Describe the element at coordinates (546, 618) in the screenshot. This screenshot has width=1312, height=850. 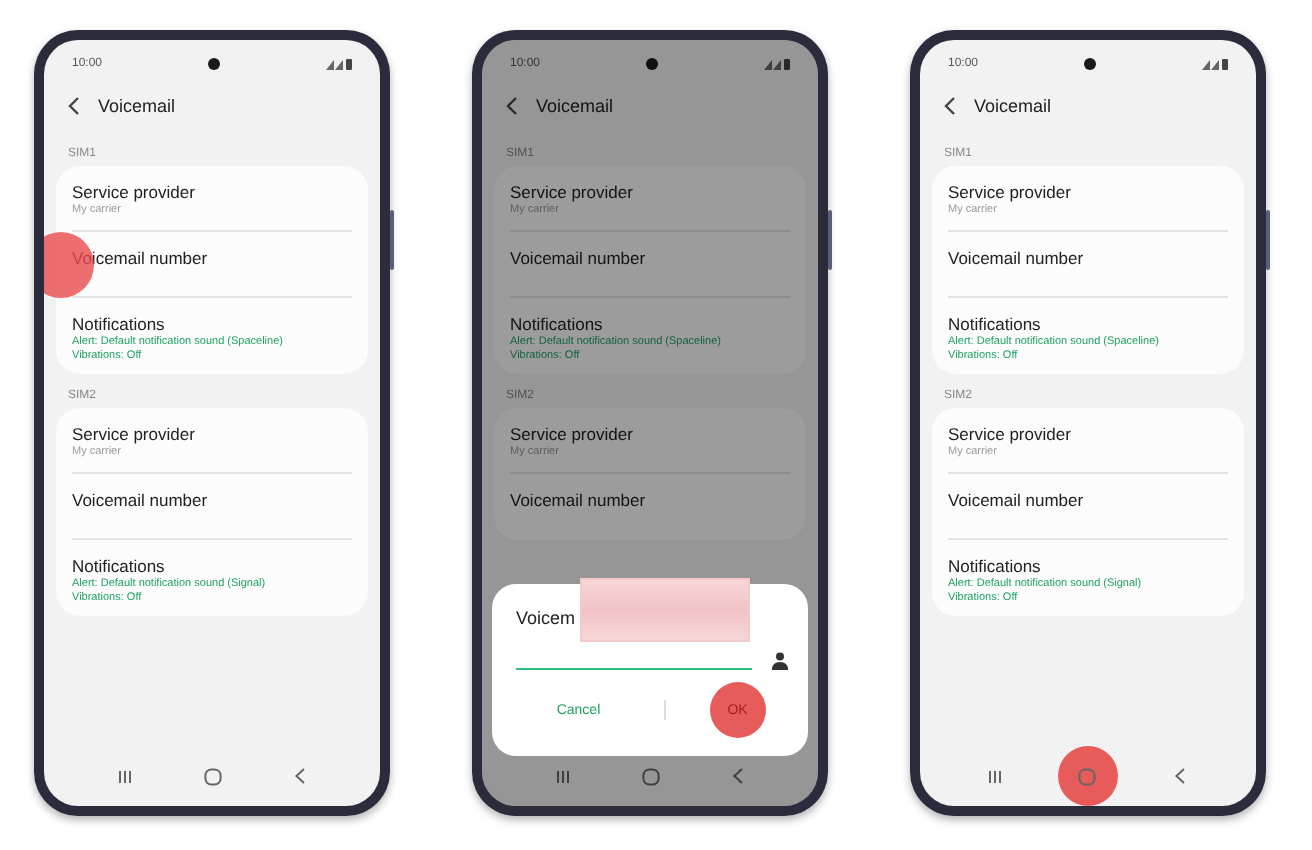
I see `dialog-title: Voicem` at that location.